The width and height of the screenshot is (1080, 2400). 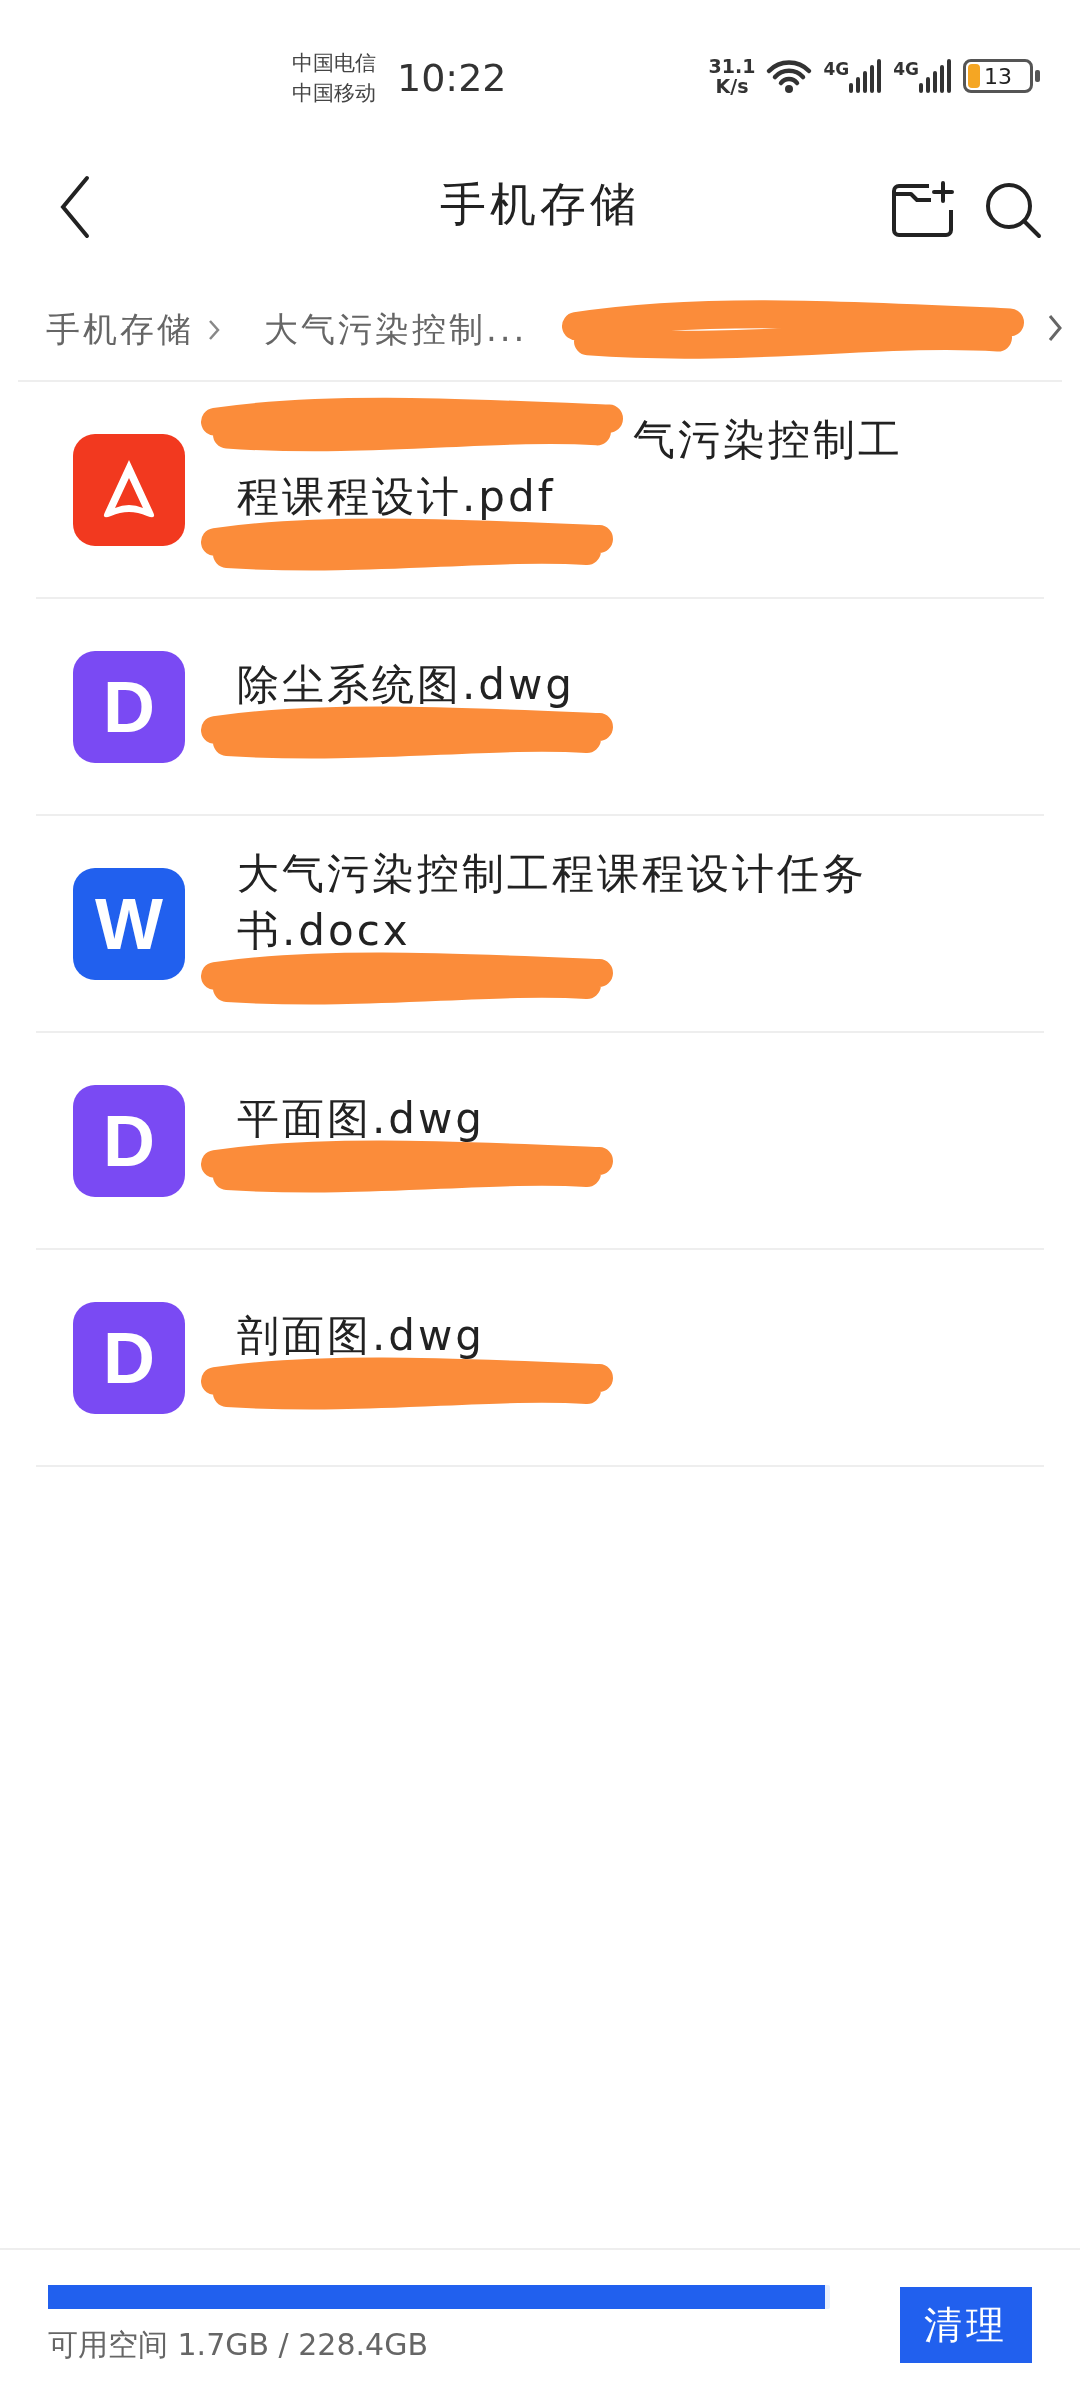 I want to click on file-name: 剖面图.dwg, so click(x=362, y=1336).